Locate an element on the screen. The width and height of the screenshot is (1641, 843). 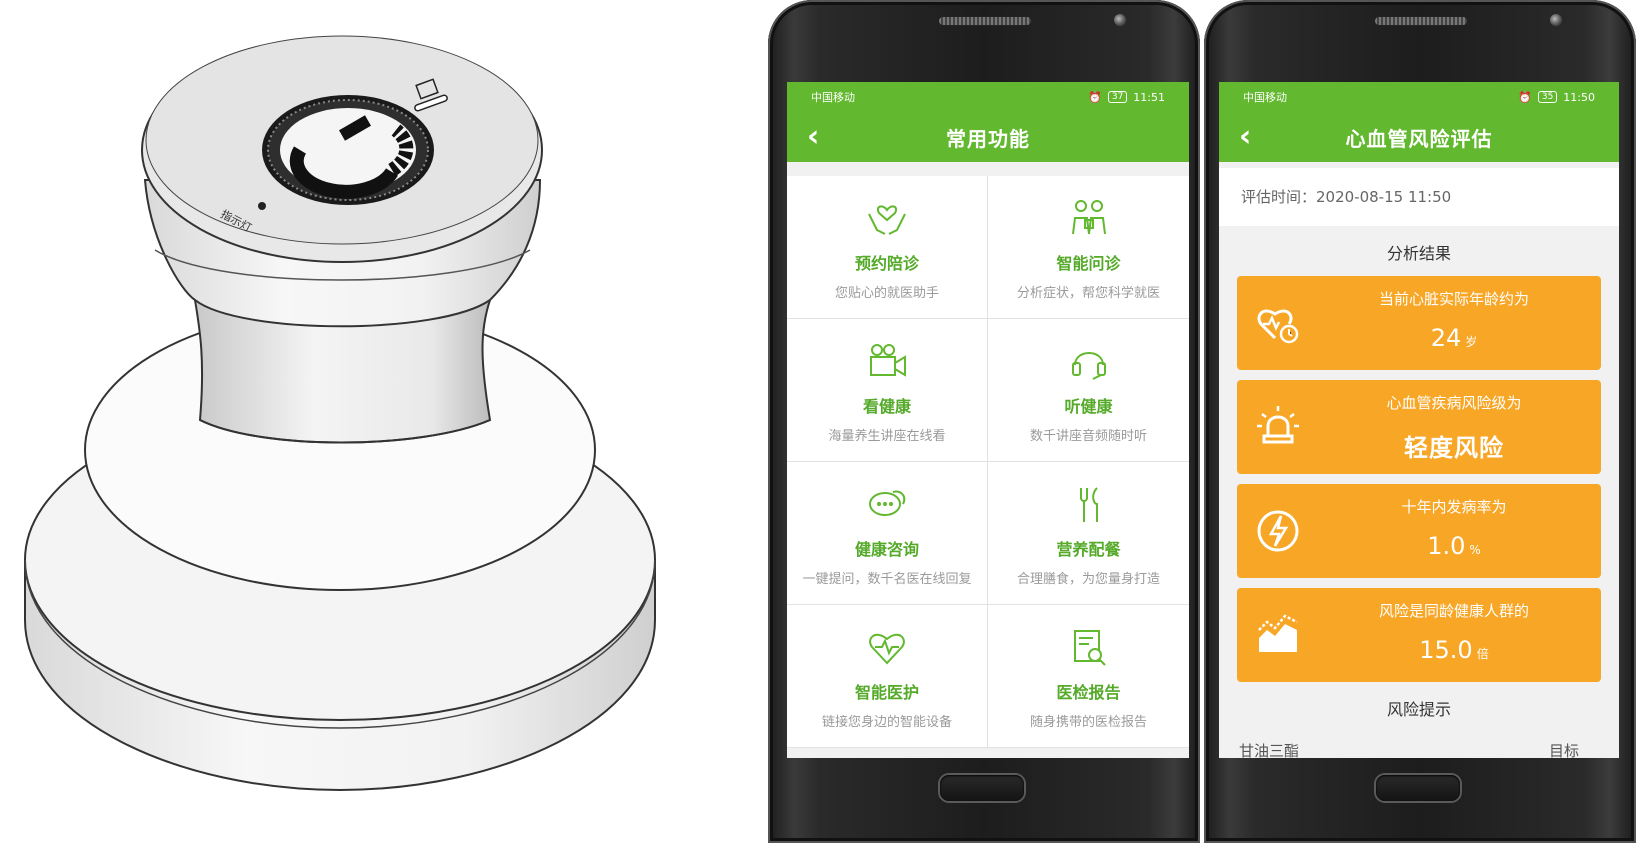
section-title-risk-hint: 风险提示 is located at coordinates (1418, 709).